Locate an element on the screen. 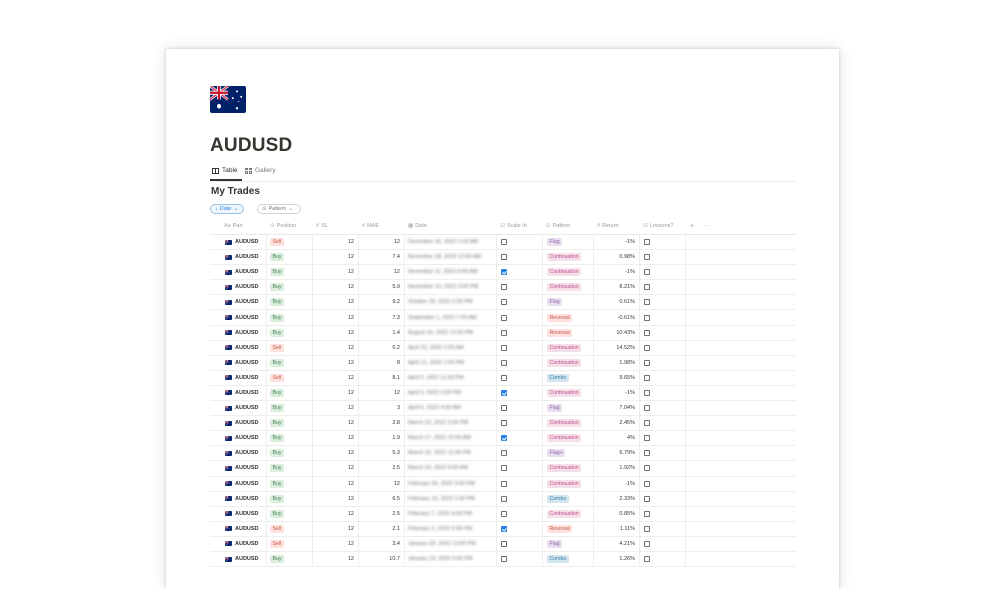 This screenshot has height=589, width=1005. date-cell: February 16, 2022 1:00 PM is located at coordinates (452, 499).